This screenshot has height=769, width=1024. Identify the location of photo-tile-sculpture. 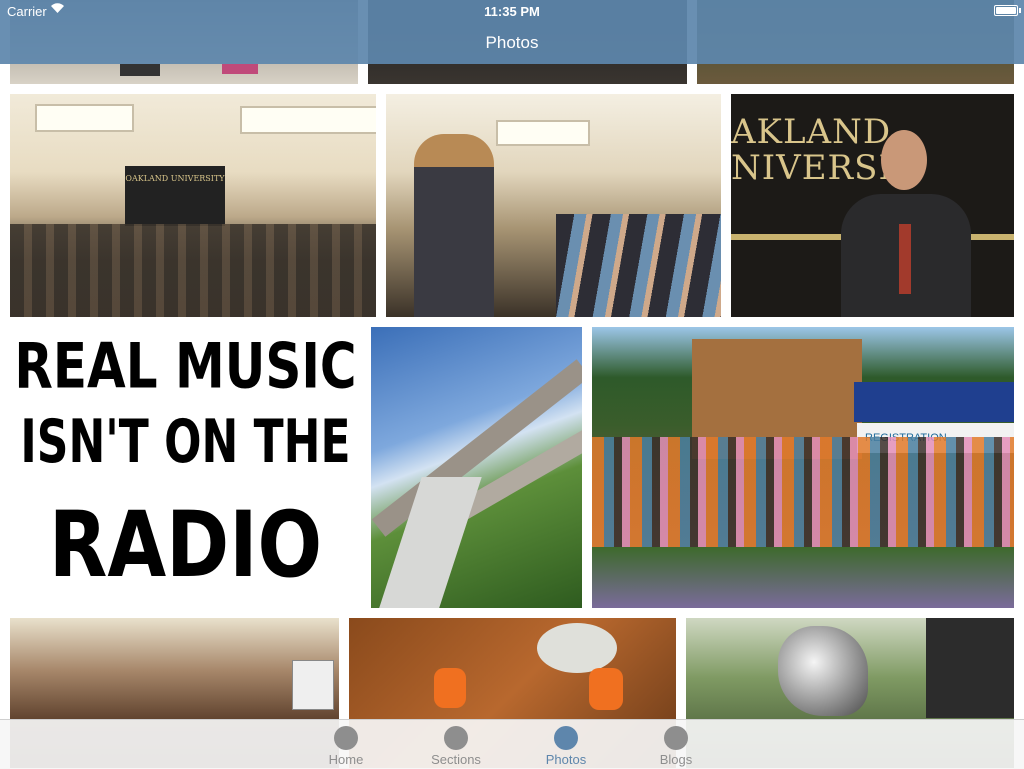
(476, 467).